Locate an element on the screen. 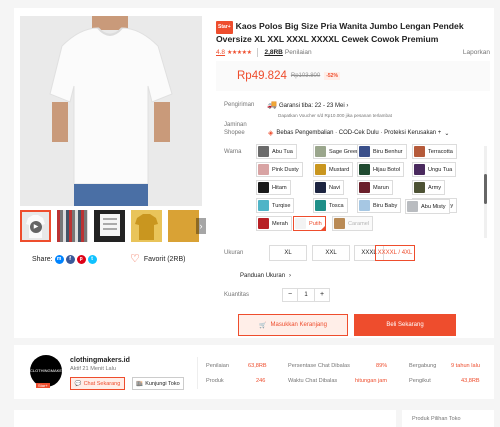 The height and width of the screenshot is (427, 500). color-option-army: Army is located at coordinates (429, 187).